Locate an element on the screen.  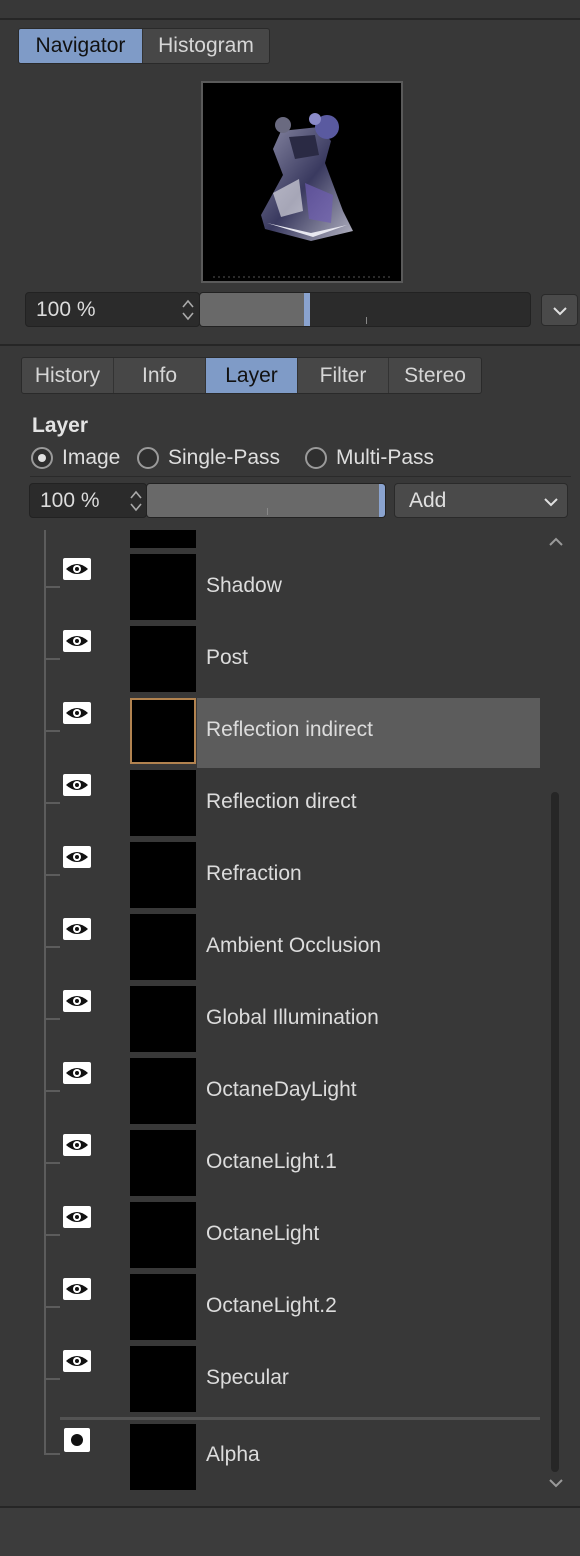
scroll-down-icon is located at coordinates (556, 1483).